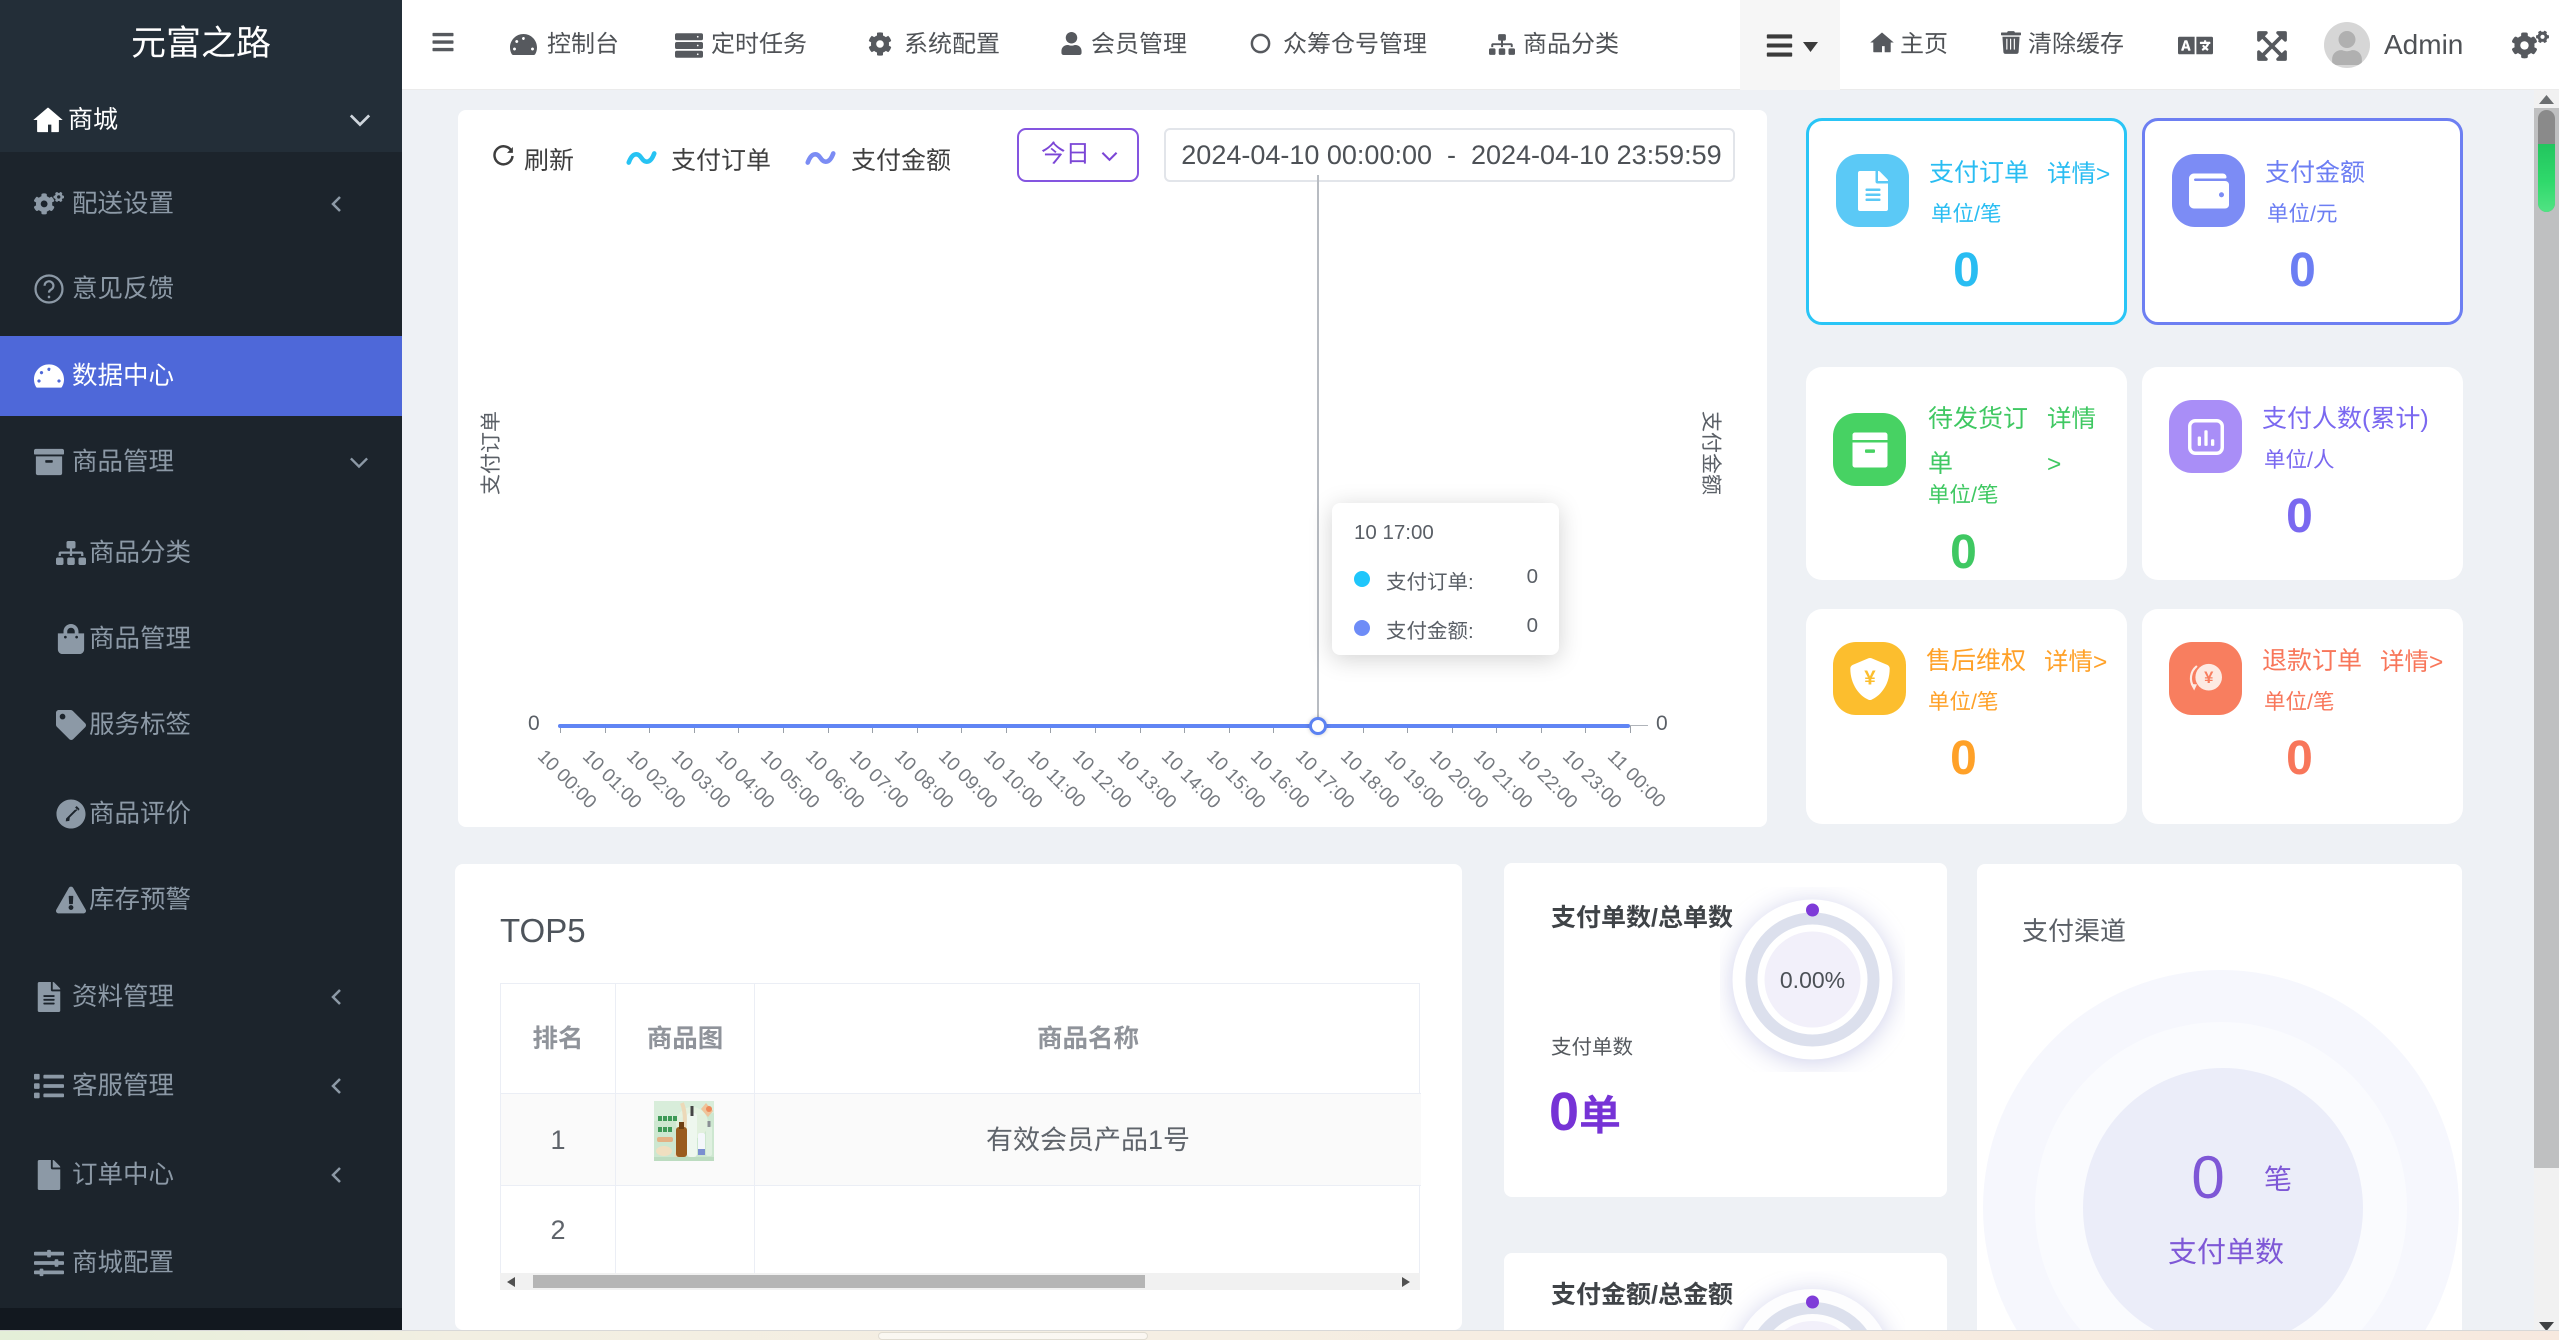  I want to click on svg-text: 笔, so click(2278, 1179).